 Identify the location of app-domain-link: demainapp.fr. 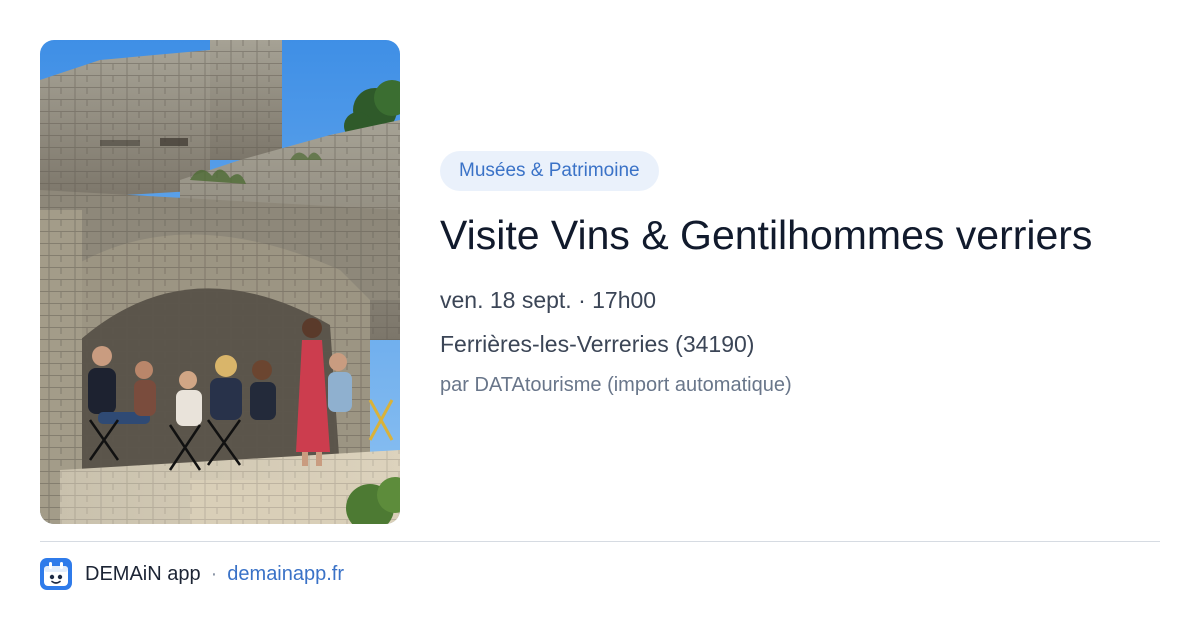
(285, 574).